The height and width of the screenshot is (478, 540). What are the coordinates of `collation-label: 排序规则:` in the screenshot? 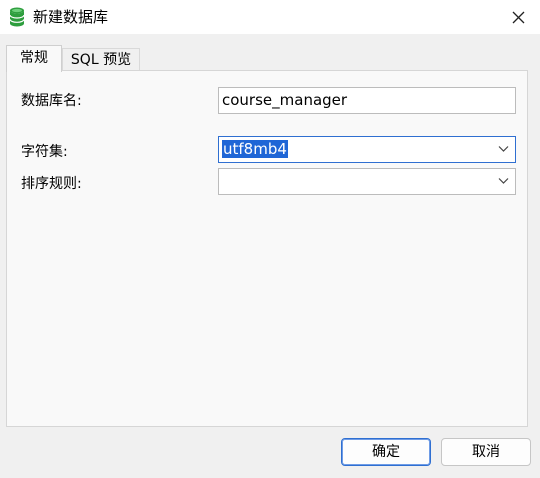 It's located at (51, 184).